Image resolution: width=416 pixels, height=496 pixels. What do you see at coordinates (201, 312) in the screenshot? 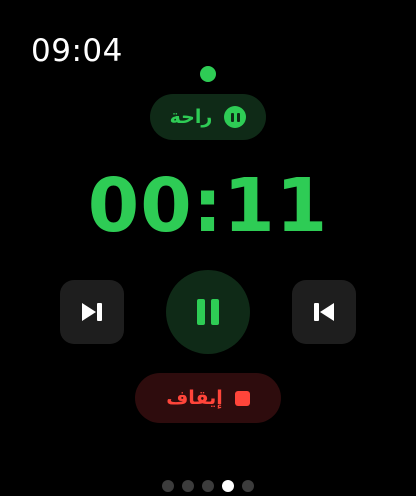
I see `pause-icon` at bounding box center [201, 312].